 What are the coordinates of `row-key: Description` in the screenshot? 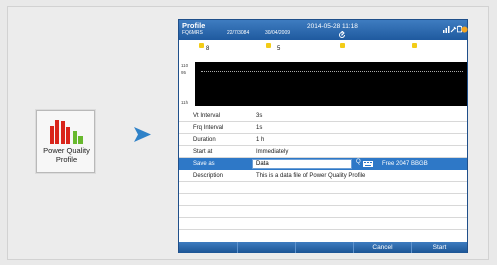 It's located at (208, 176).